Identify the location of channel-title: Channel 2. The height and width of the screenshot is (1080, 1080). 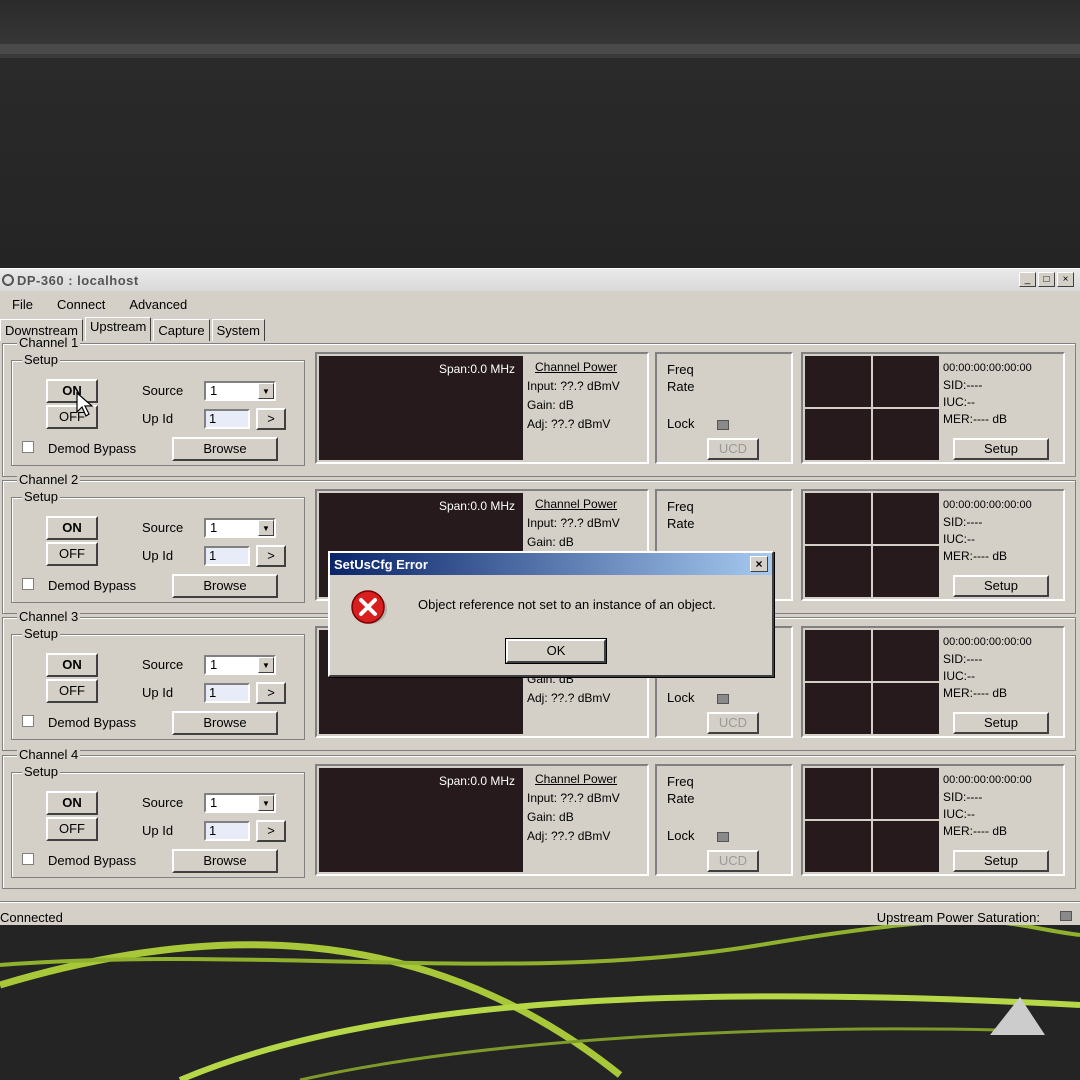
(49, 479).